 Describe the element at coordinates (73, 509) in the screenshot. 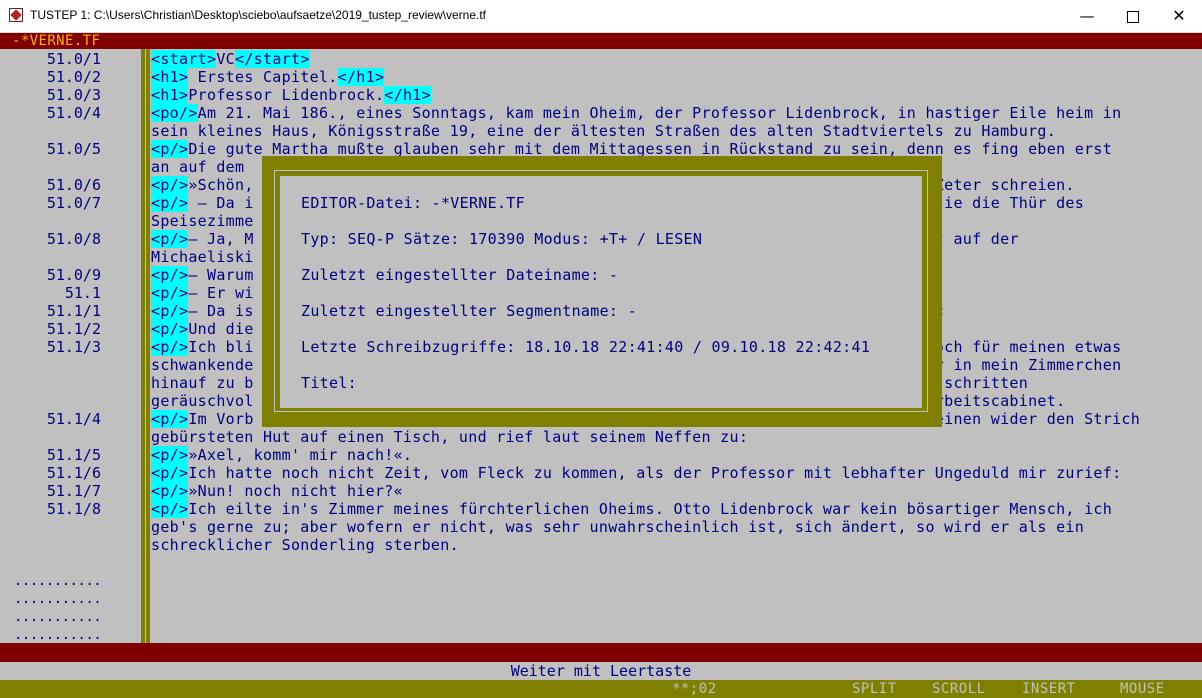

I see `line-number: 51.1/8` at that location.